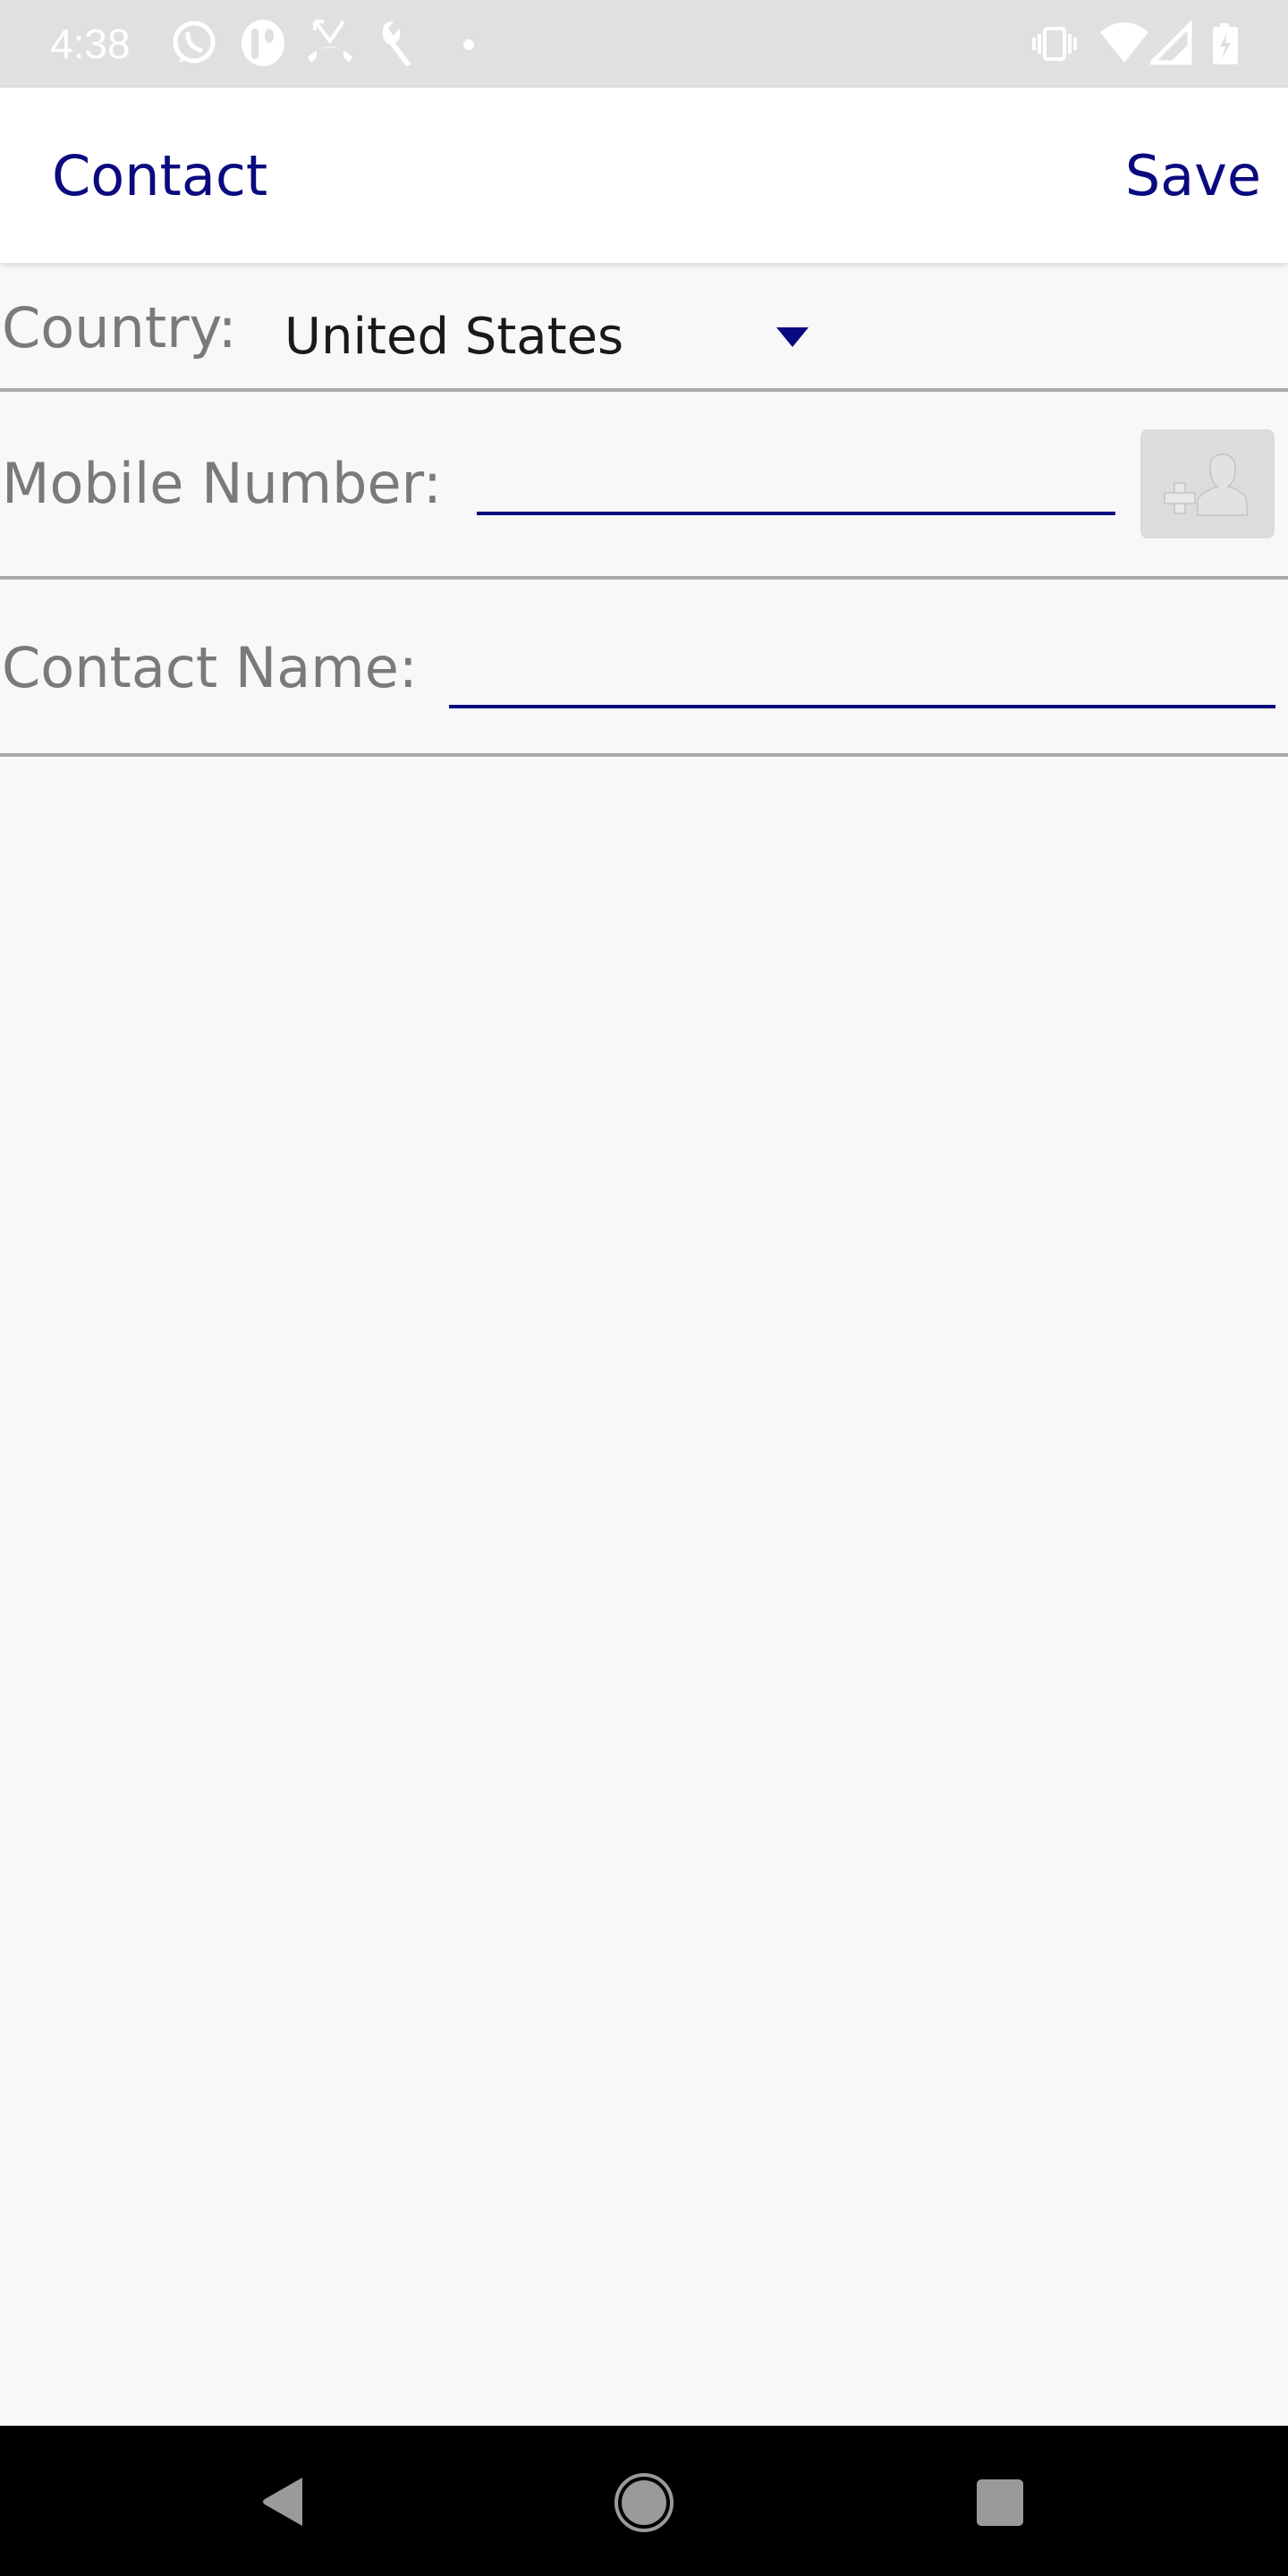  Describe the element at coordinates (119, 327) in the screenshot. I see `country-label: Country:` at that location.